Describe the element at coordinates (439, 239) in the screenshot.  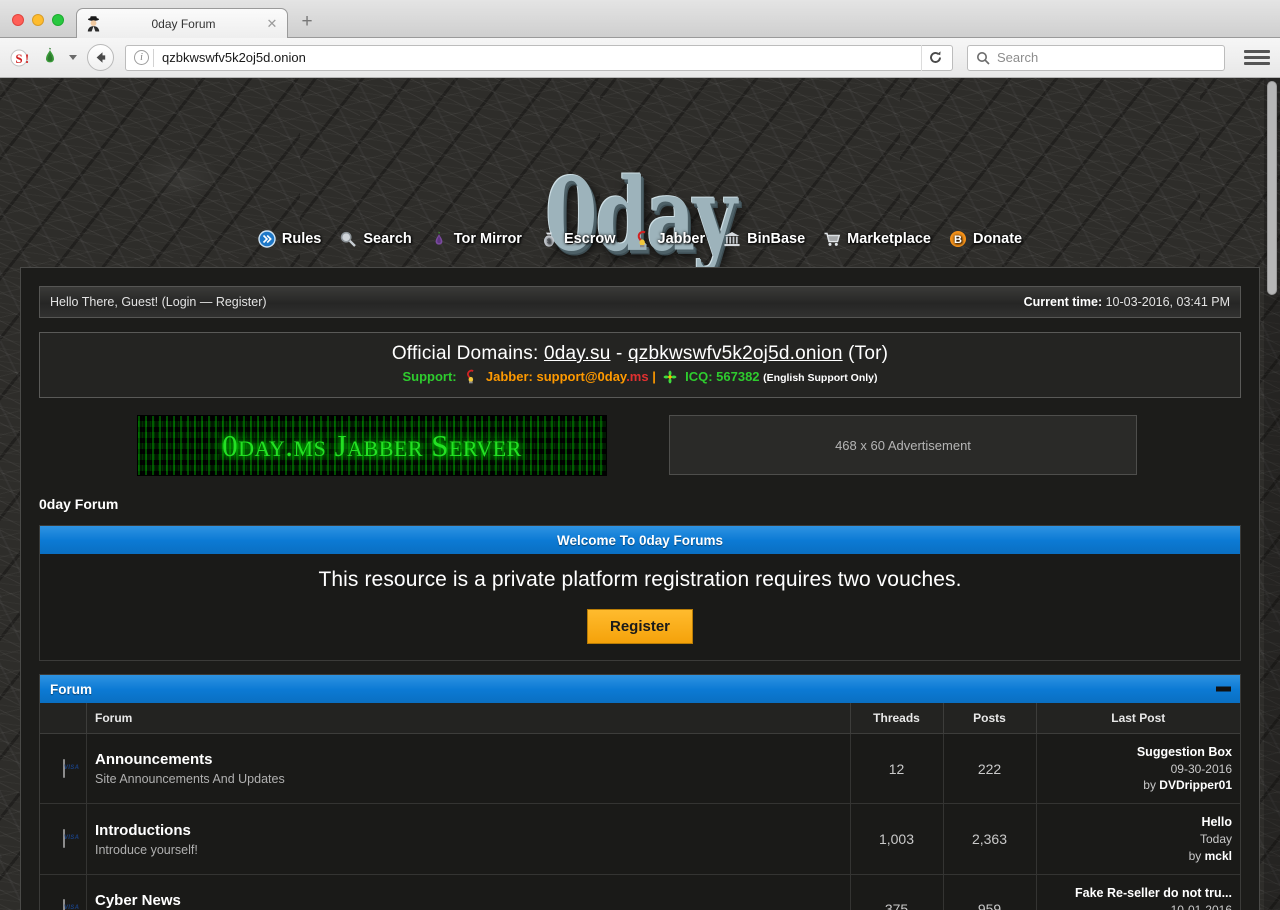
I see `purple-onion-icon` at that location.